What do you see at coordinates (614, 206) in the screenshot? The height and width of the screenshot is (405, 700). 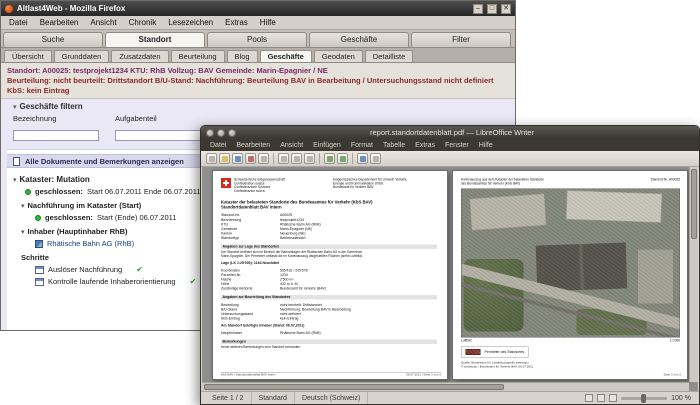 I see `building` at bounding box center [614, 206].